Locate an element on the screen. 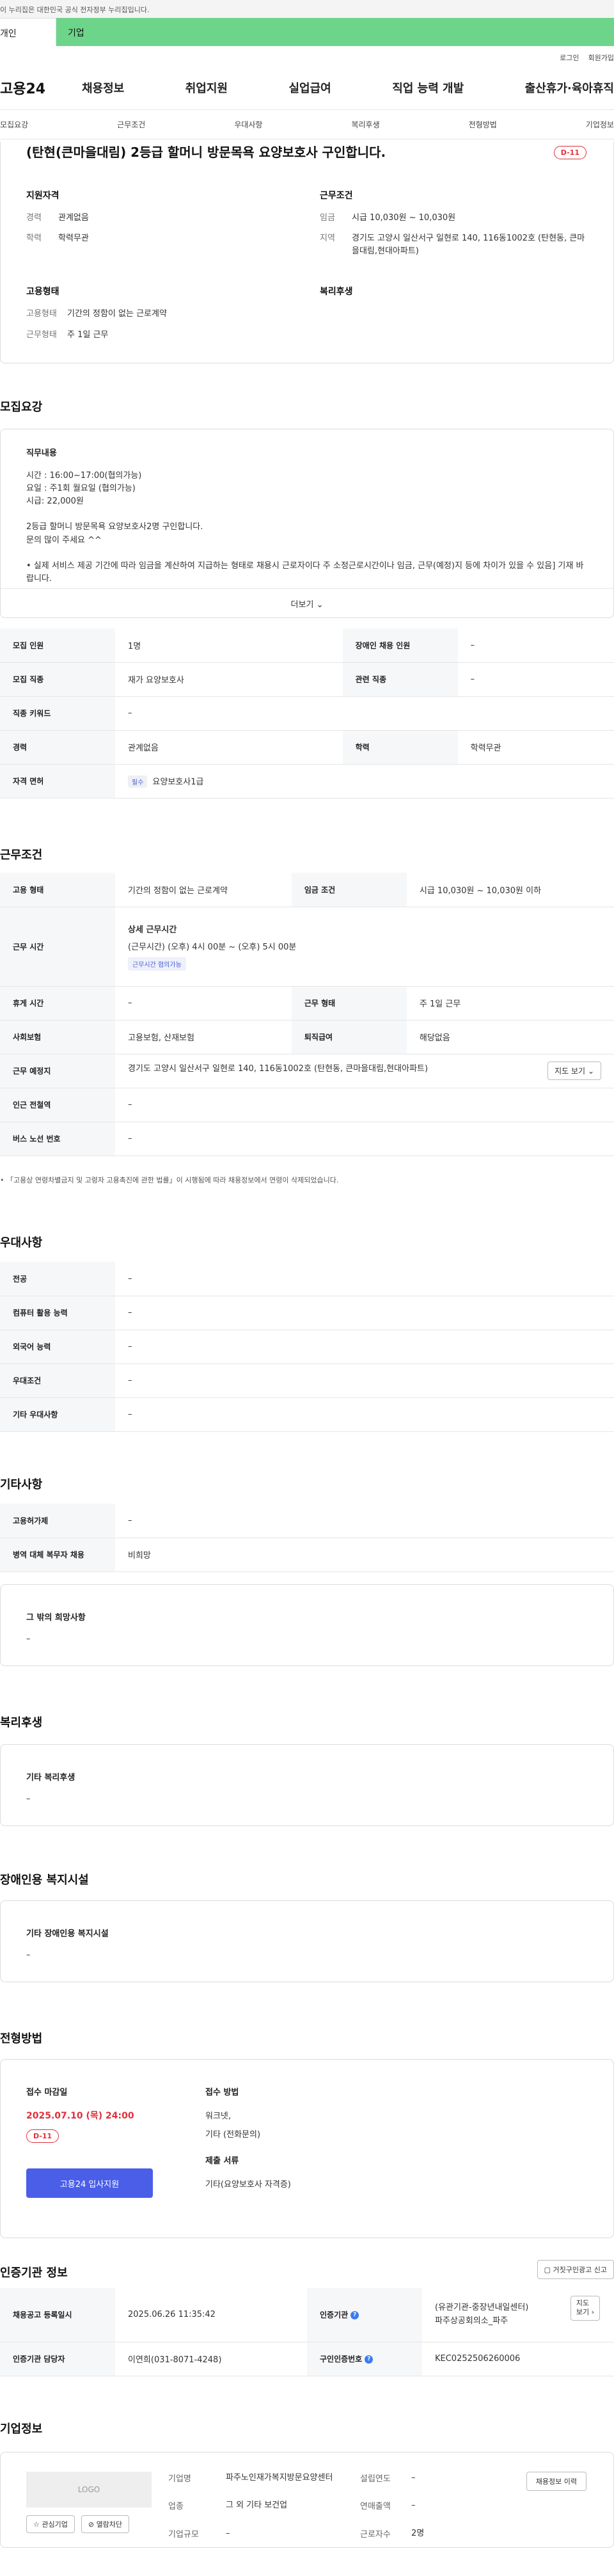 The width and height of the screenshot is (614, 2576). major-value: – is located at coordinates (364, 1279).